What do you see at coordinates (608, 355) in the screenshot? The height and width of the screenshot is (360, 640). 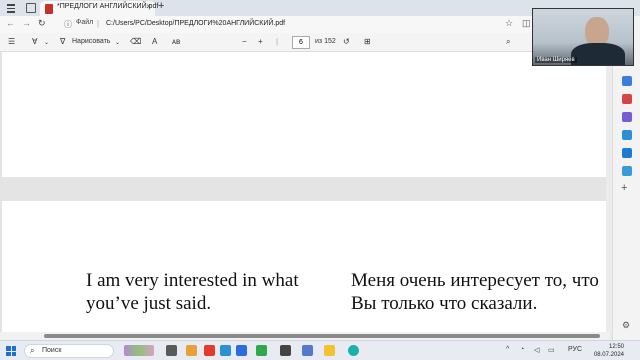 I see `clock-date: 08.07.2024` at bounding box center [608, 355].